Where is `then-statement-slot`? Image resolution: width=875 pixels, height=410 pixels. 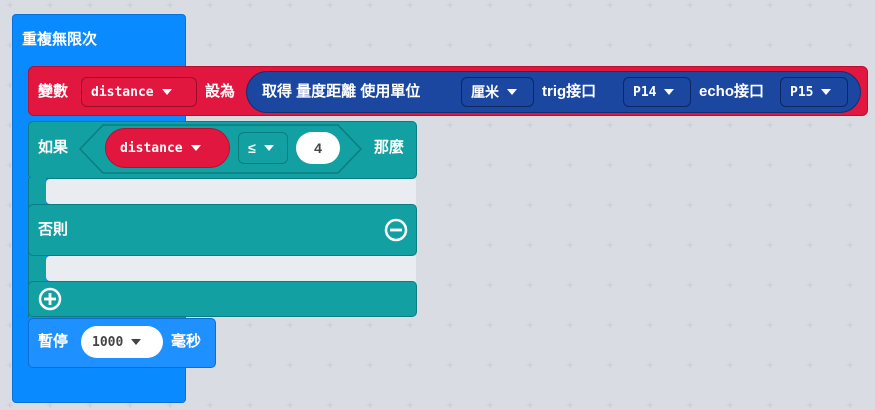 then-statement-slot is located at coordinates (231, 191).